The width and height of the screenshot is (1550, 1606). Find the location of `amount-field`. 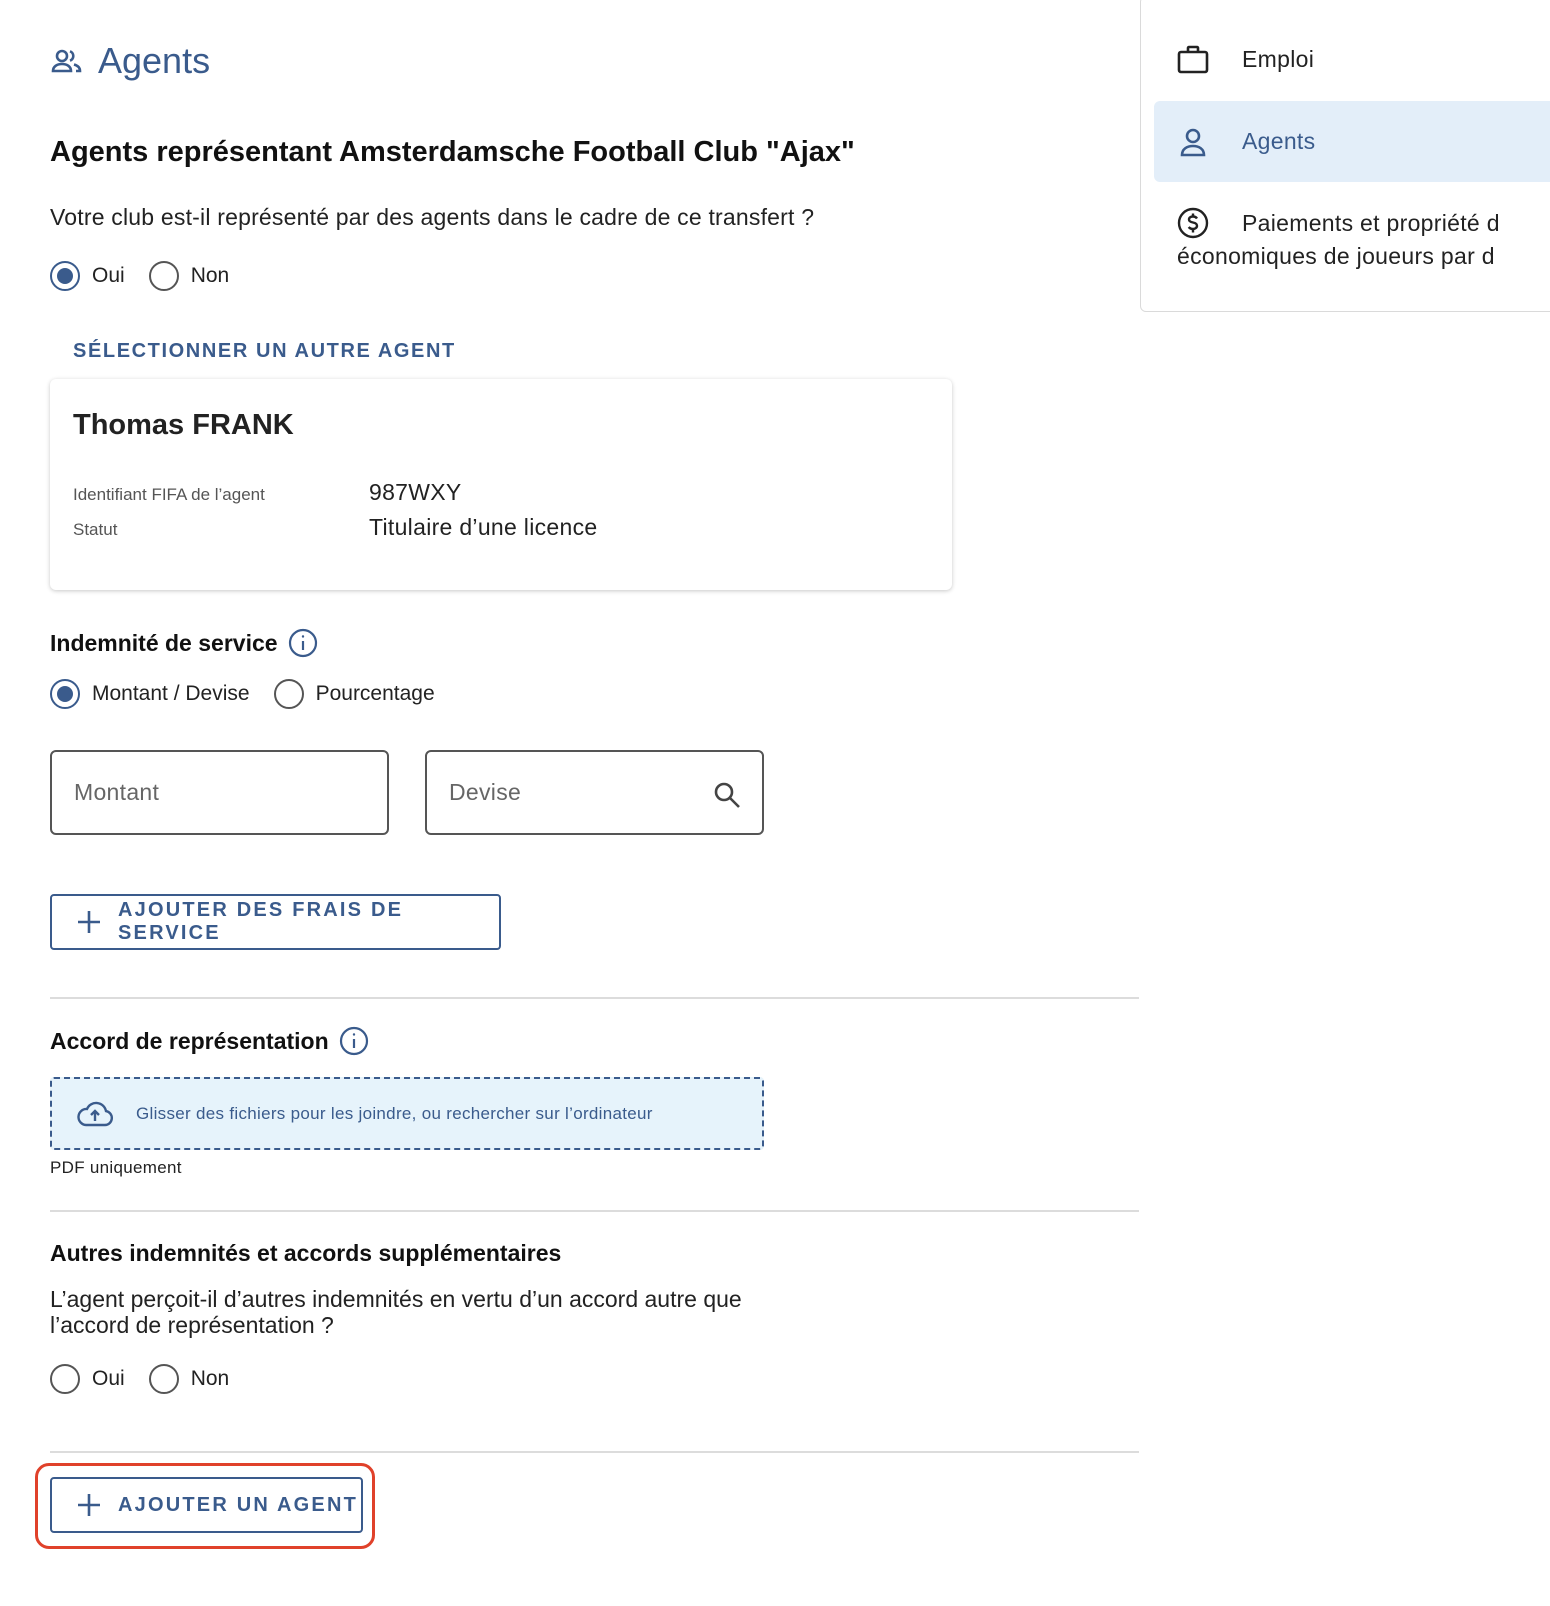

amount-field is located at coordinates (219, 792).